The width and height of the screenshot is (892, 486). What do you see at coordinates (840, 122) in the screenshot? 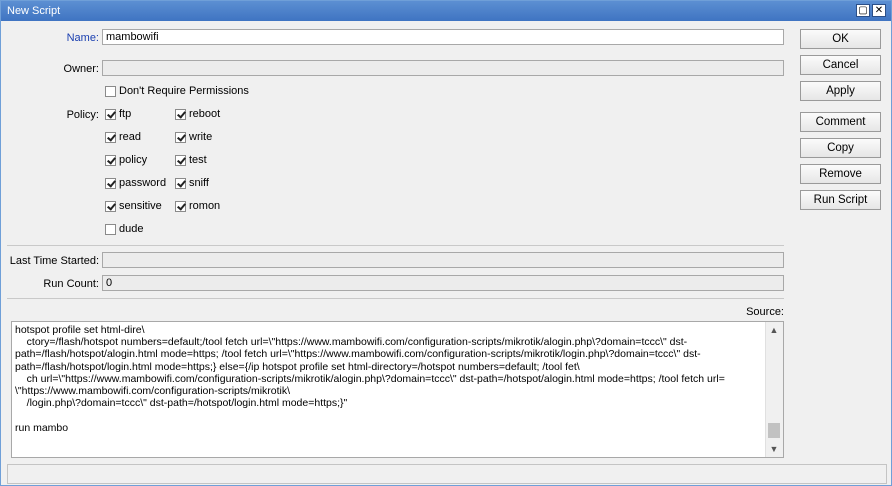
I see `comment-button: Comment` at bounding box center [840, 122].